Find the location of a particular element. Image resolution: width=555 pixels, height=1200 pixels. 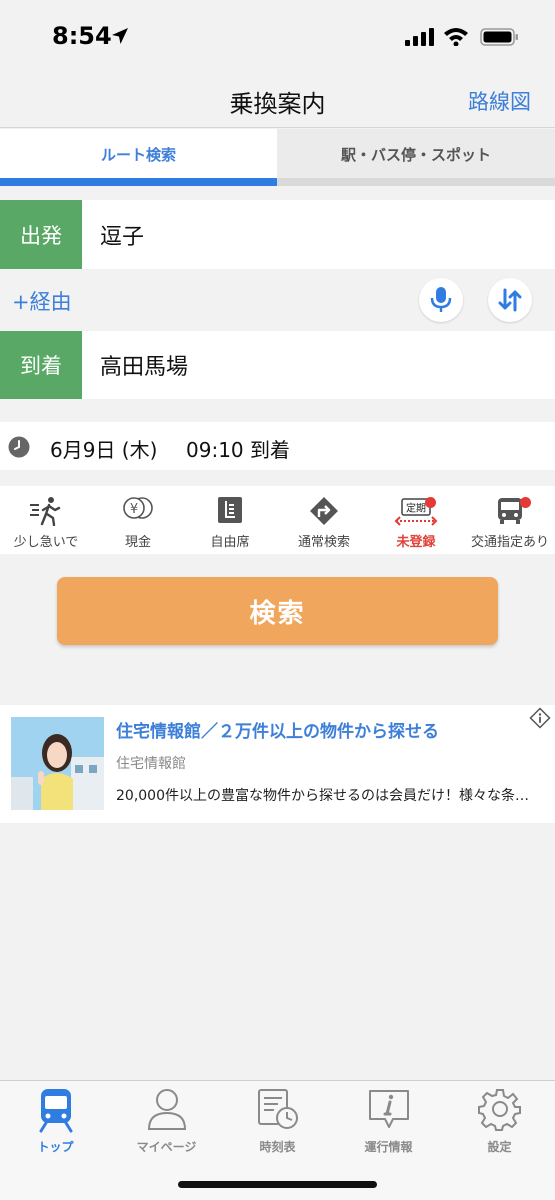

swap-stations-button is located at coordinates (510, 300).